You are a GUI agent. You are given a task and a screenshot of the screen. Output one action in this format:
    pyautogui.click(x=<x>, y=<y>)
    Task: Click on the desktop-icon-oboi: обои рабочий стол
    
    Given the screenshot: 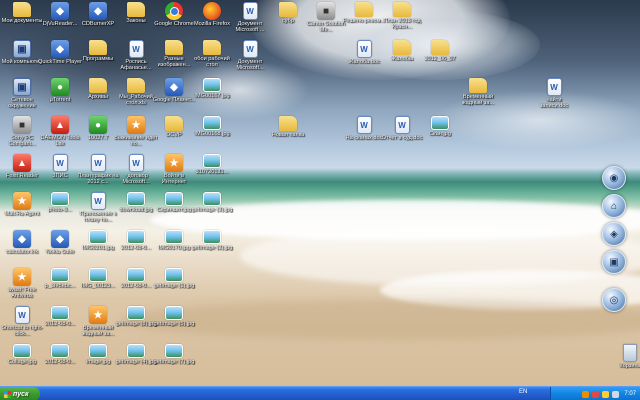 What is the action you would take?
    pyautogui.click(x=212, y=60)
    